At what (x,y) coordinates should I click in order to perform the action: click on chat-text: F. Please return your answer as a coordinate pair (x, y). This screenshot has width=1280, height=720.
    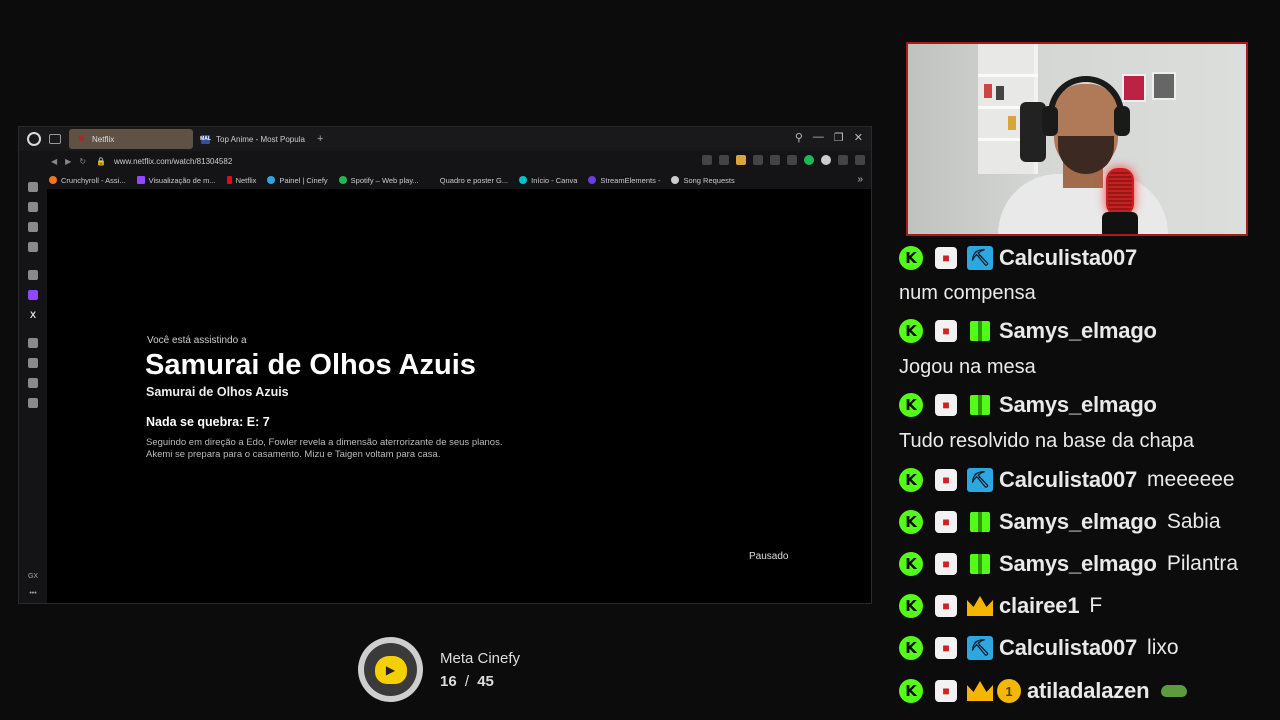
    Looking at the image, I should click on (1096, 605).